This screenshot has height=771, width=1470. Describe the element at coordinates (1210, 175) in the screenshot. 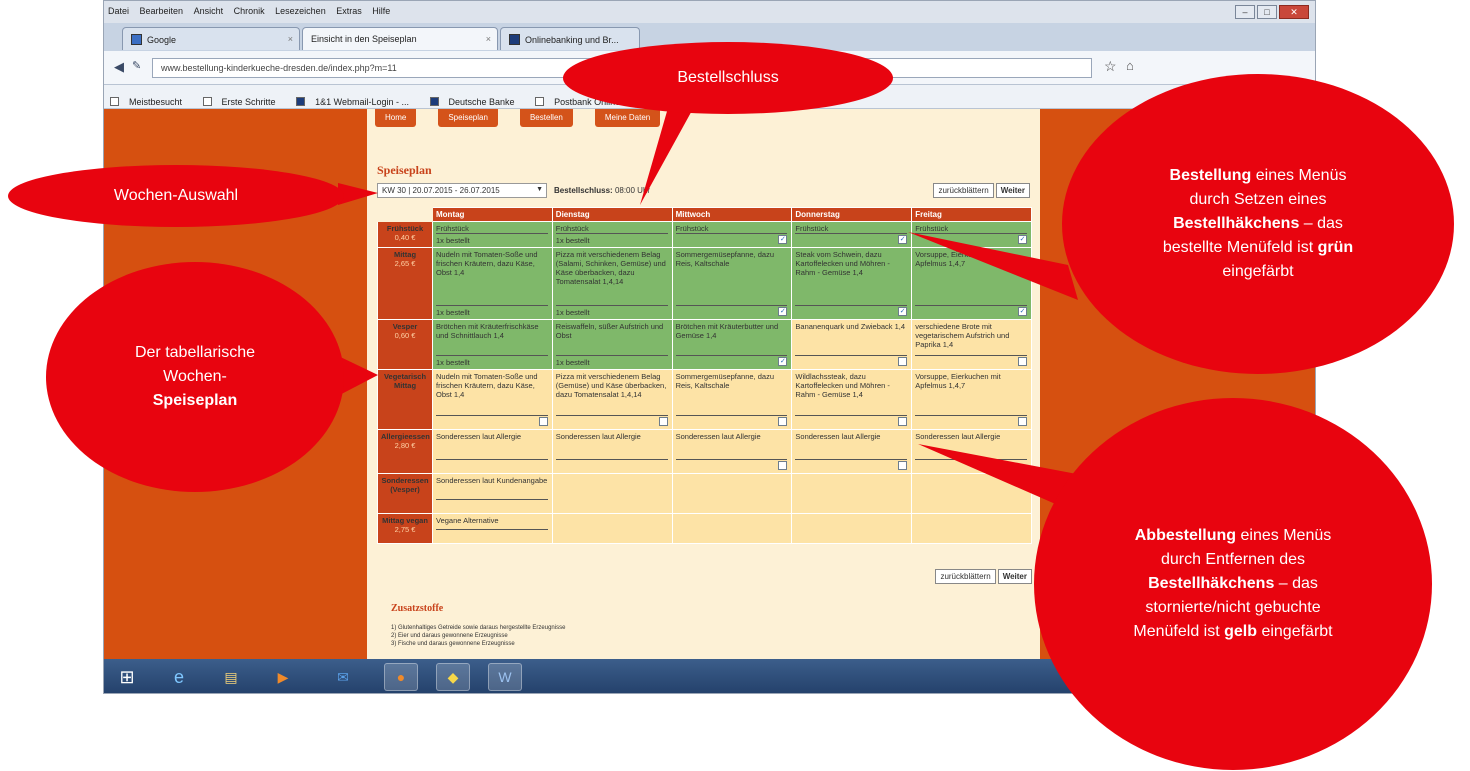

I see `callout-bold: Bestellung` at that location.